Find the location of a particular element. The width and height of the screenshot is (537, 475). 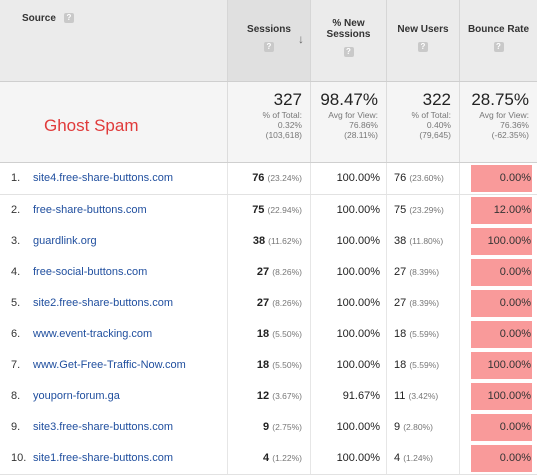

bounce-rate-value: 100.00% is located at coordinates (509, 396).